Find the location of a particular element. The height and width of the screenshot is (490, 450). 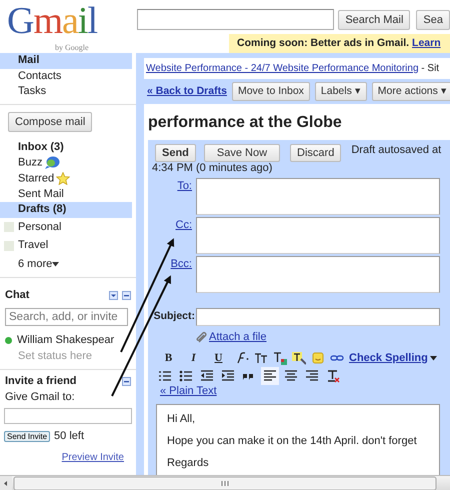

attach-link: Attach a file is located at coordinates (237, 337).